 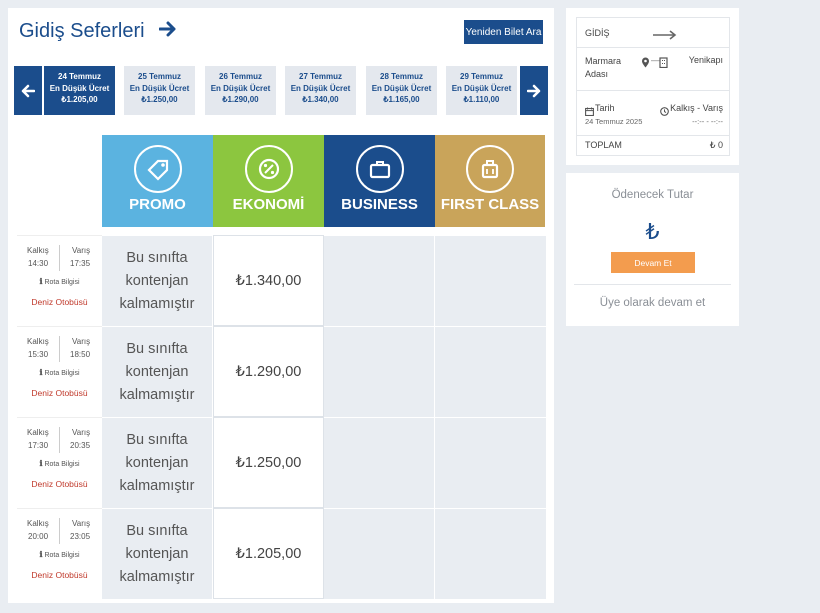 I want to click on search-again-button: Yeniden Bilet Ara, so click(x=503, y=32).